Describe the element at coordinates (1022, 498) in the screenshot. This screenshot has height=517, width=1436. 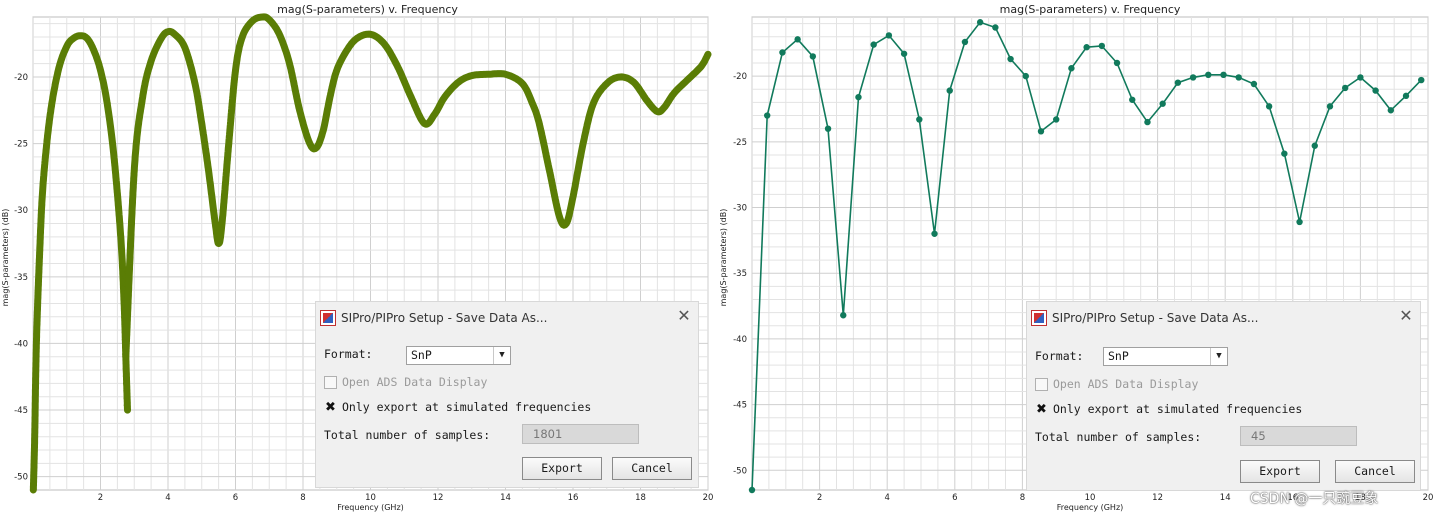
I see `x-tick-label: 8` at that location.